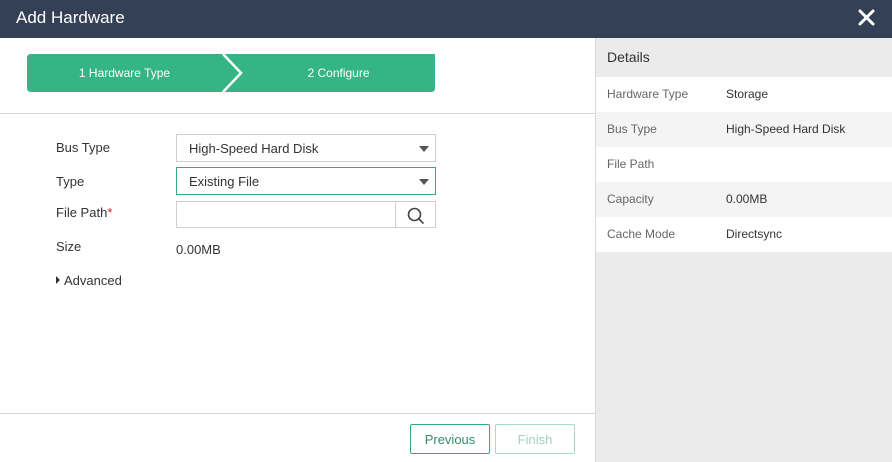 The height and width of the screenshot is (462, 892). What do you see at coordinates (124, 73) in the screenshot?
I see `step-hardware-type: 1 Hardware Type` at bounding box center [124, 73].